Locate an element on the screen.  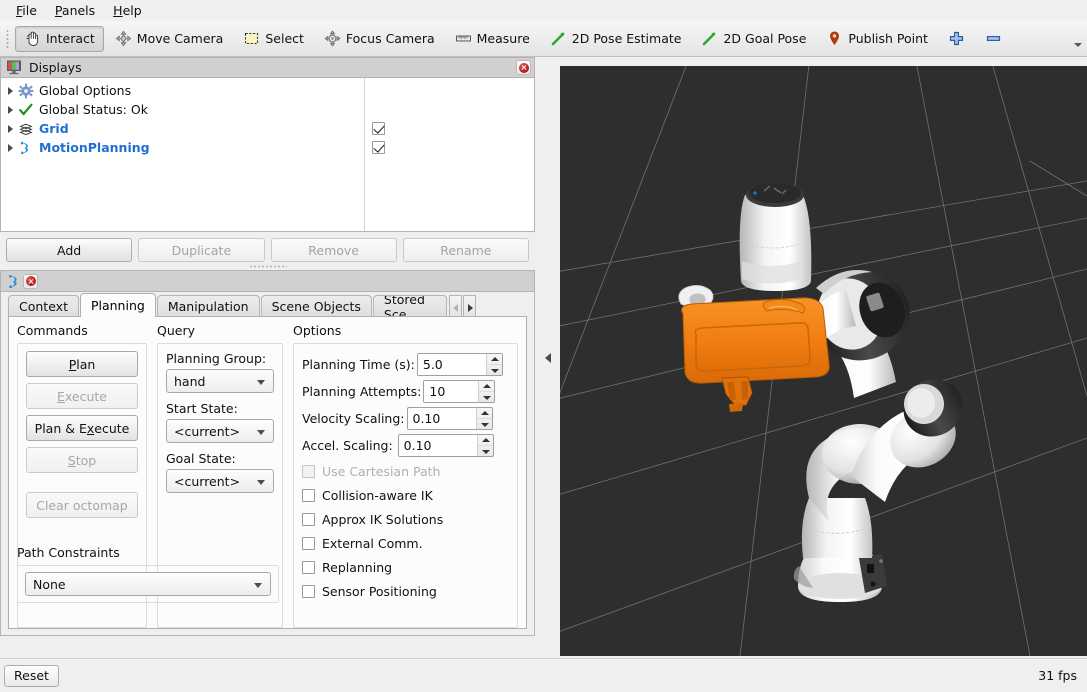
external-comm-row: External Comm. is located at coordinates (405, 543).